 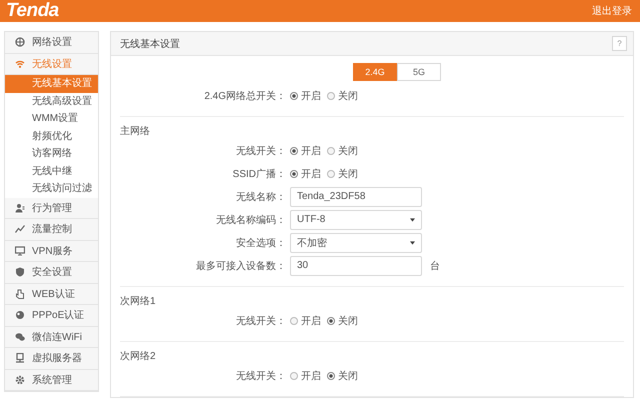 What do you see at coordinates (356, 220) in the screenshot?
I see `dropdown: UTF-8` at bounding box center [356, 220].